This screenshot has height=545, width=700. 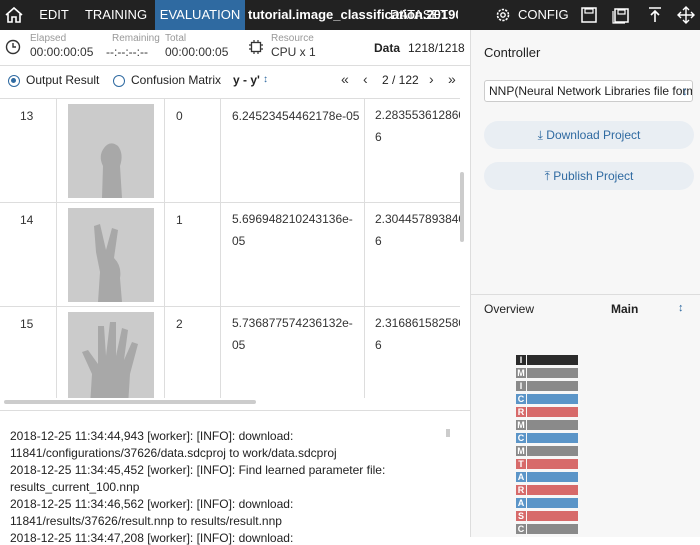 What do you see at coordinates (179, 220) in the screenshot?
I see `row-label: 1` at bounding box center [179, 220].